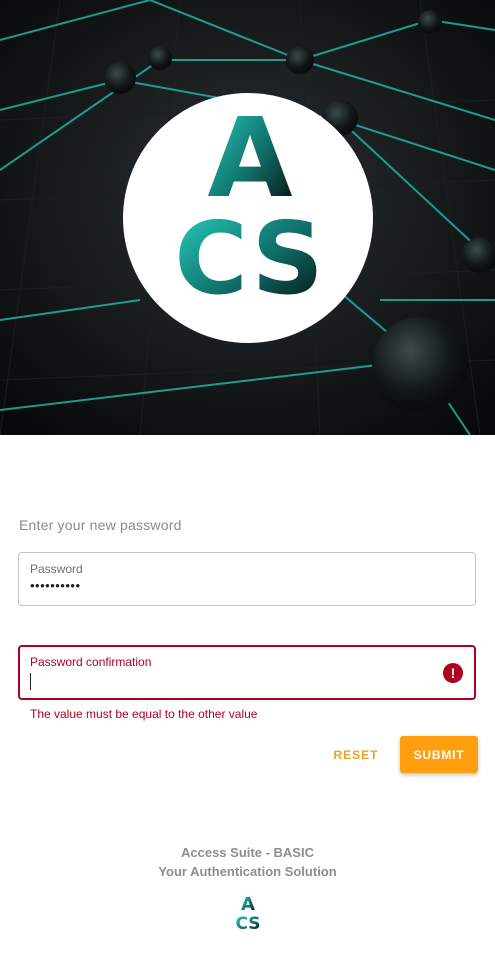  Describe the element at coordinates (56, 569) in the screenshot. I see `password-label: Password` at that location.